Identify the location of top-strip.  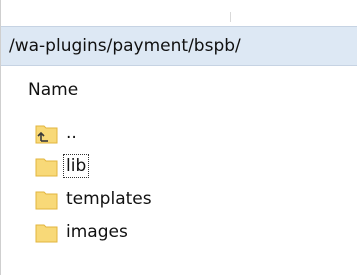
(178, 13).